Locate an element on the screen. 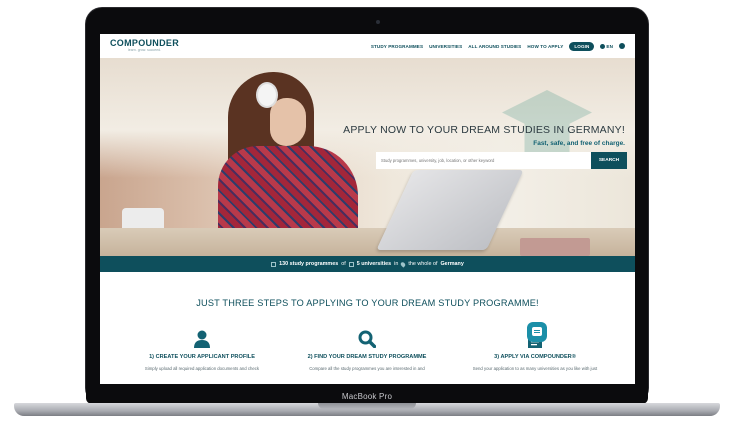 The image size is (734, 426). nav-item-how-to-apply: HOW TO APPLY is located at coordinates (545, 46).